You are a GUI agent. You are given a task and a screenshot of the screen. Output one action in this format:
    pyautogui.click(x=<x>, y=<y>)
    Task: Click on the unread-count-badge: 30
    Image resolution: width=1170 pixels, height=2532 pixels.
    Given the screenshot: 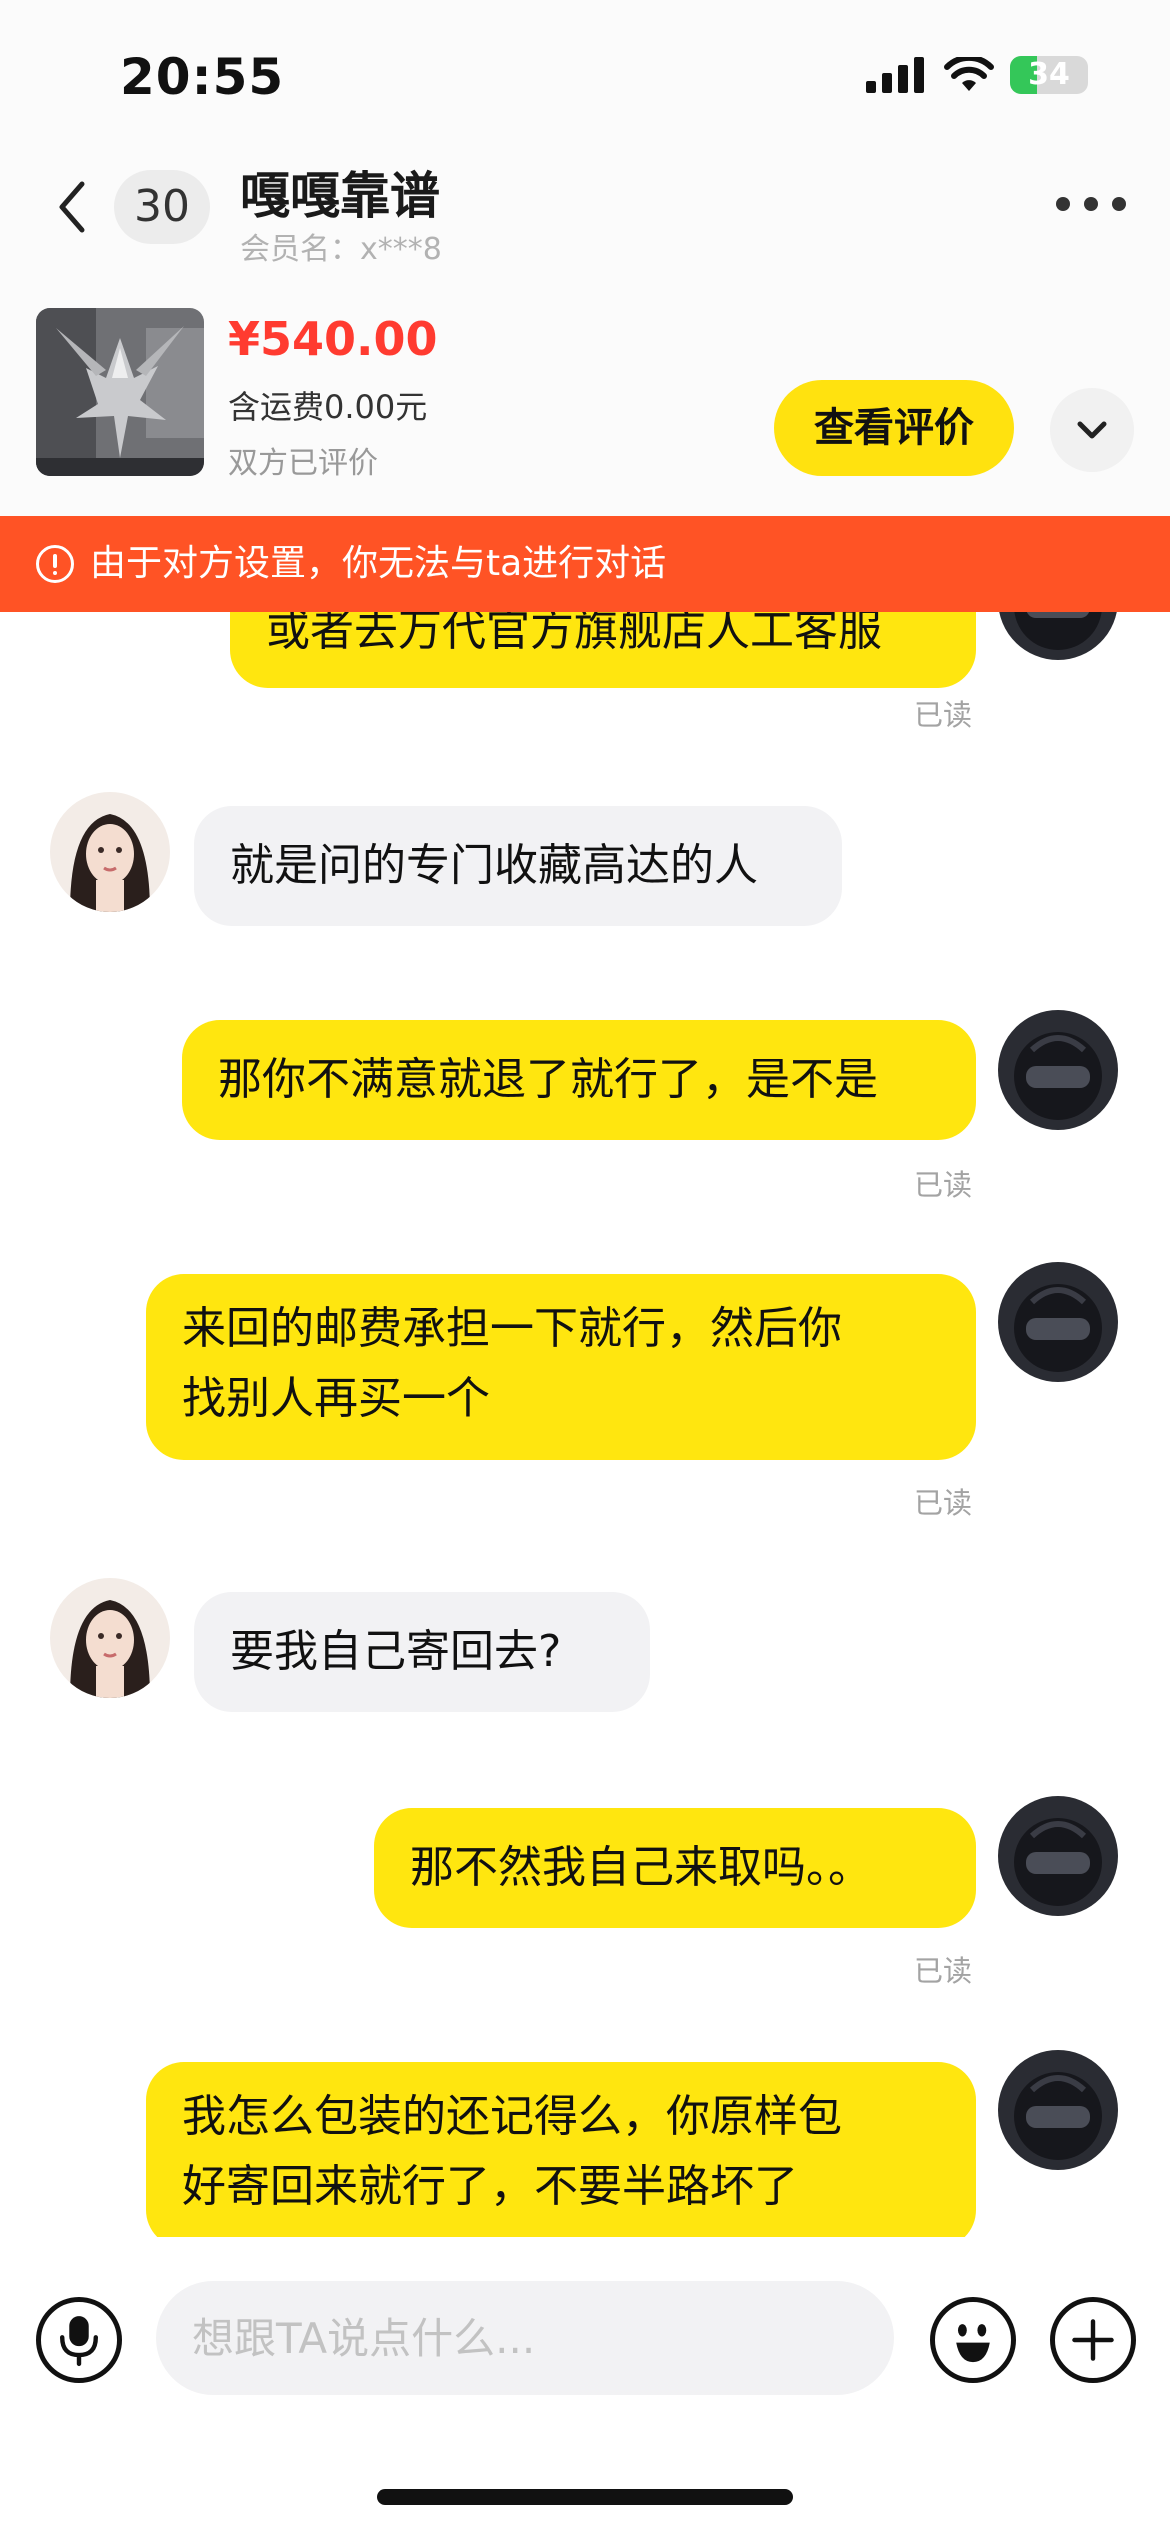 What is the action you would take?
    pyautogui.click(x=162, y=207)
    